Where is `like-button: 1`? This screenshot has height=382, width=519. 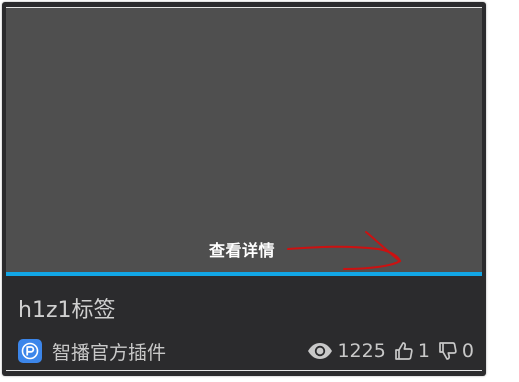 like-button: 1 is located at coordinates (412, 351).